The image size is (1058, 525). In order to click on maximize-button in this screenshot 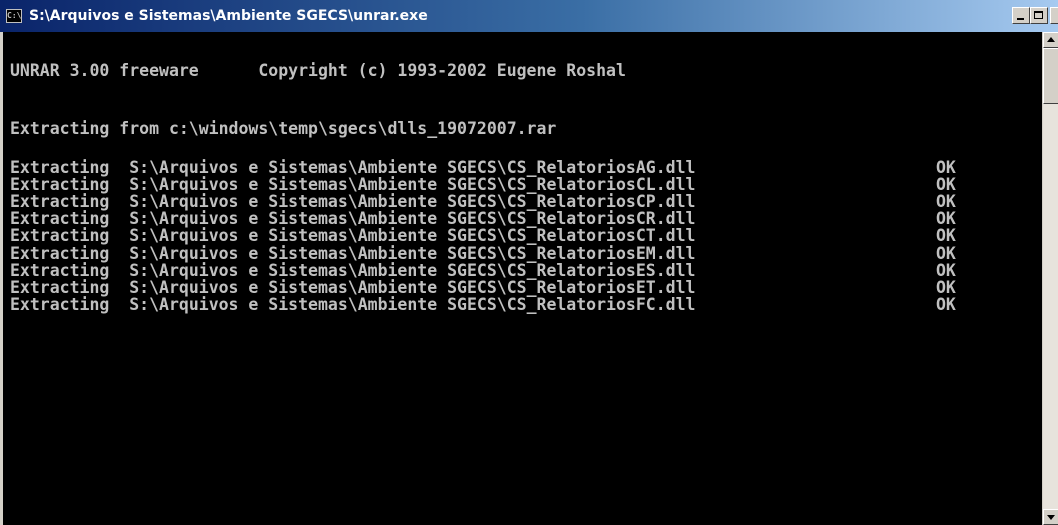, I will do `click(1039, 15)`.